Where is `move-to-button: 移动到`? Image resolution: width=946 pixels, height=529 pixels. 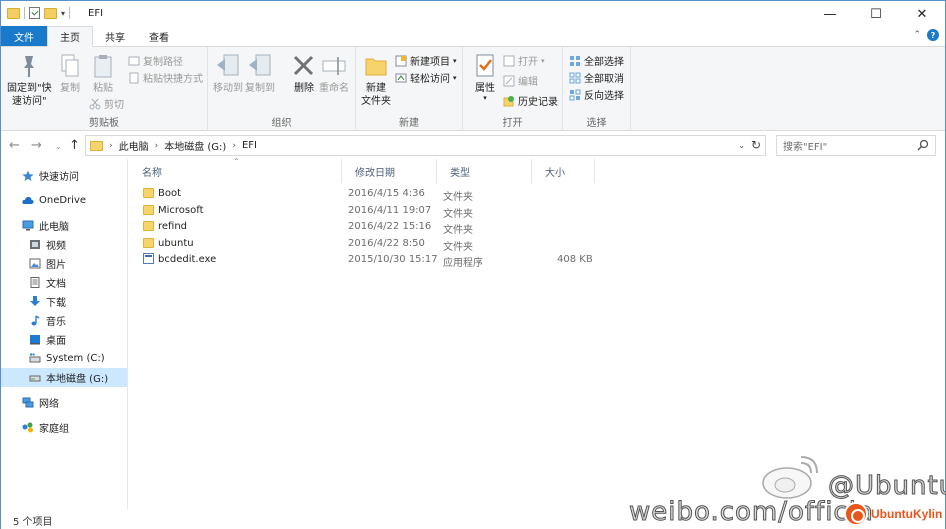
move-to-button: 移动到 is located at coordinates (228, 73).